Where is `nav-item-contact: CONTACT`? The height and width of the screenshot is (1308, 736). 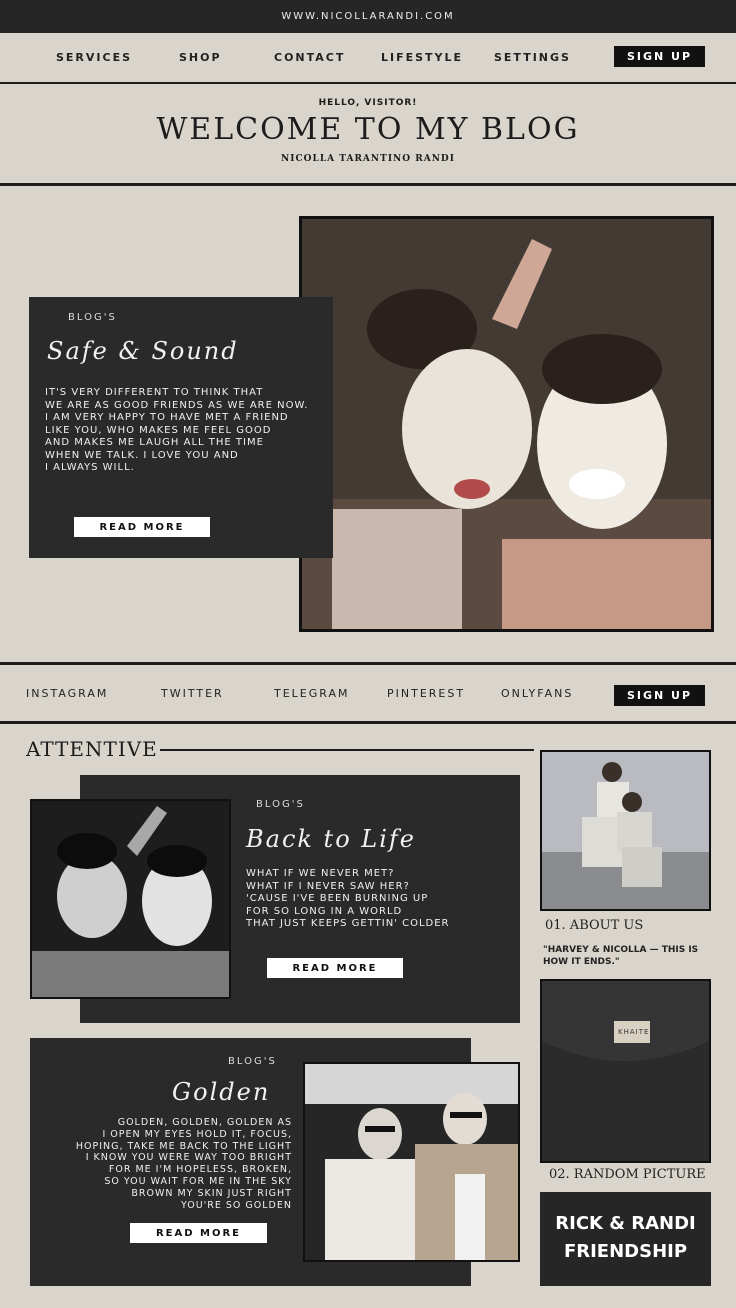
nav-item-contact: CONTACT is located at coordinates (309, 57).